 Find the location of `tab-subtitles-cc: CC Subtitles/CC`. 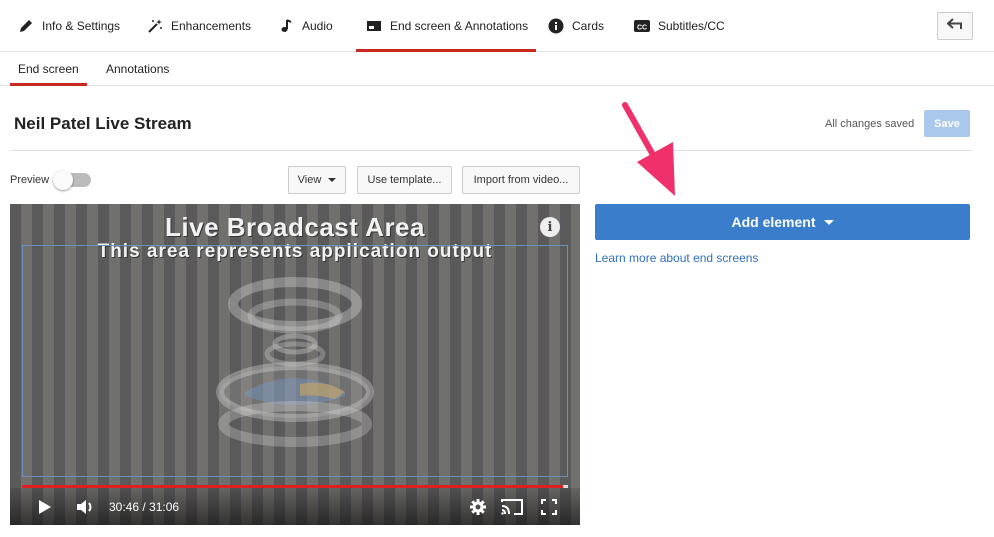

tab-subtitles-cc: CC Subtitles/CC is located at coordinates (679, 26).